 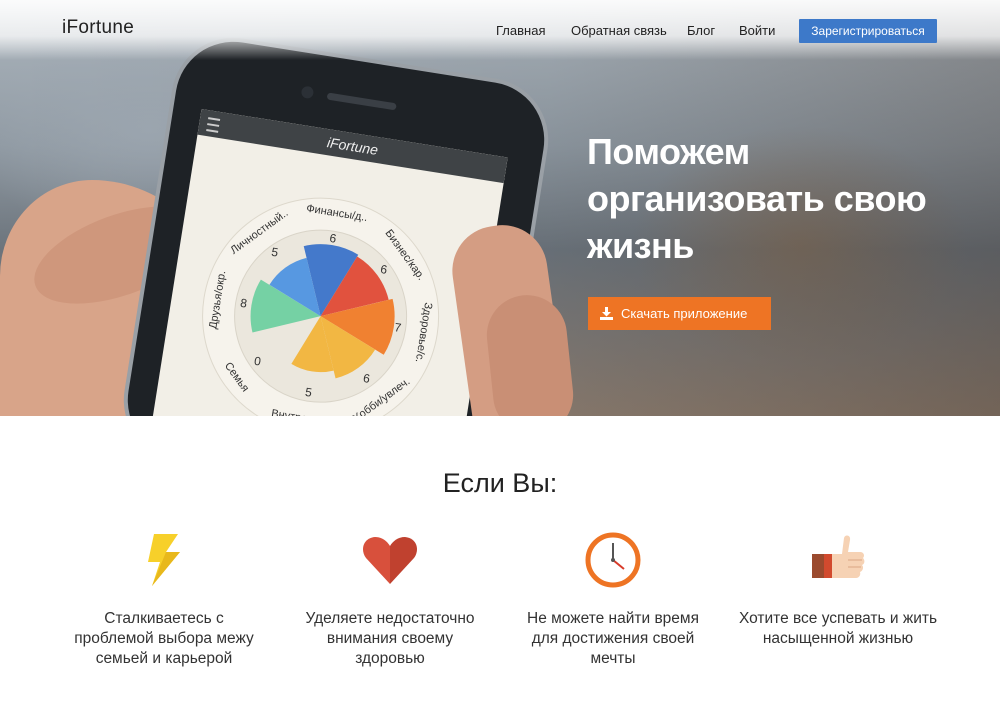 I want to click on phone-app-title: iFortune, so click(x=352, y=146).